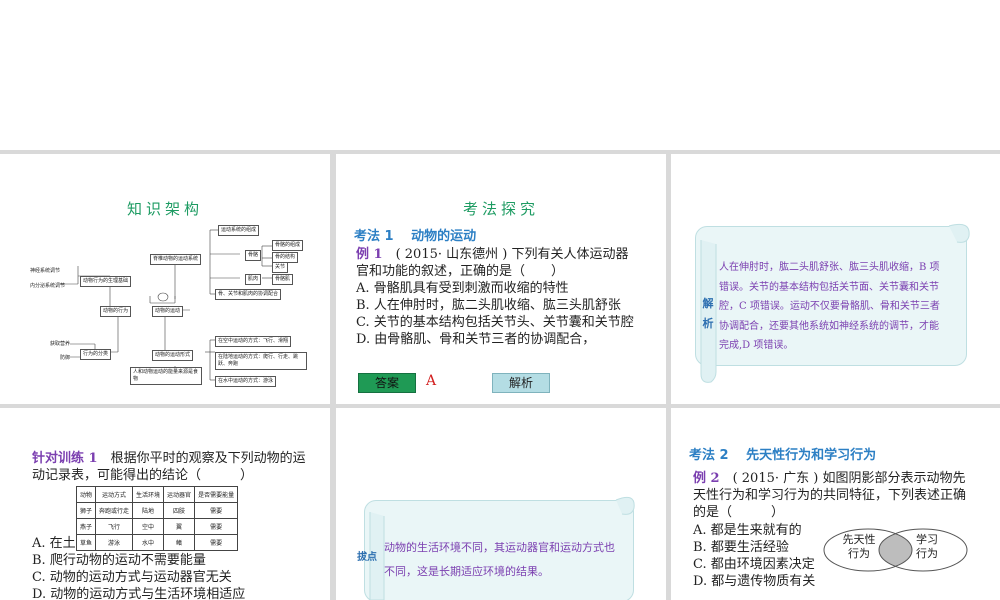 This screenshot has height=600, width=1000. What do you see at coordinates (65, 458) in the screenshot?
I see `practice-label: 针对训练 1` at bounding box center [65, 458].